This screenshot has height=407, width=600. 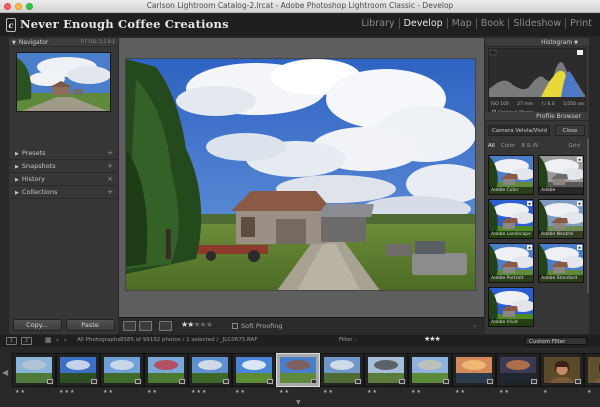 I want to click on collections-label: Collections, so click(x=39, y=192).